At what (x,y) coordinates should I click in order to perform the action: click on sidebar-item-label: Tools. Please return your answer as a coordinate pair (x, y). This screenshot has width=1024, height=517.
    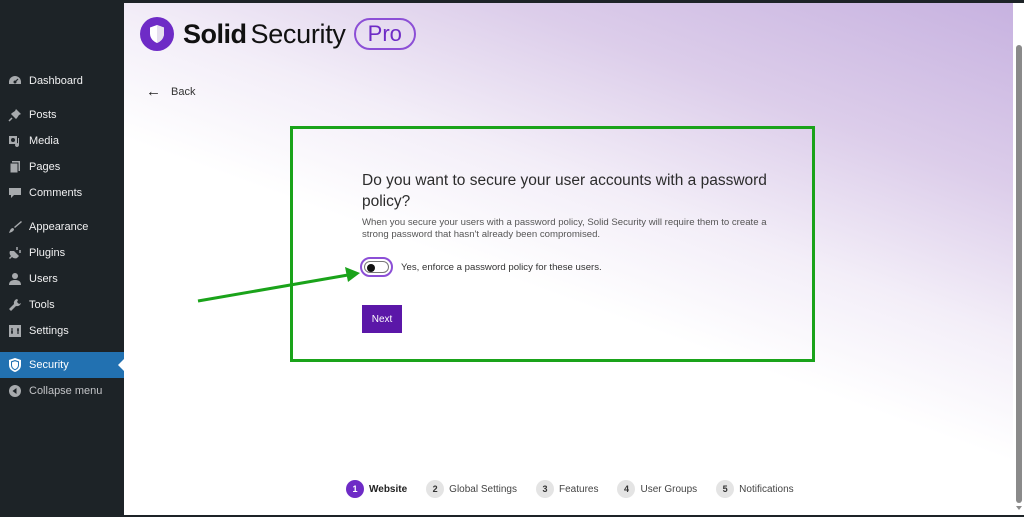
    Looking at the image, I should click on (42, 305).